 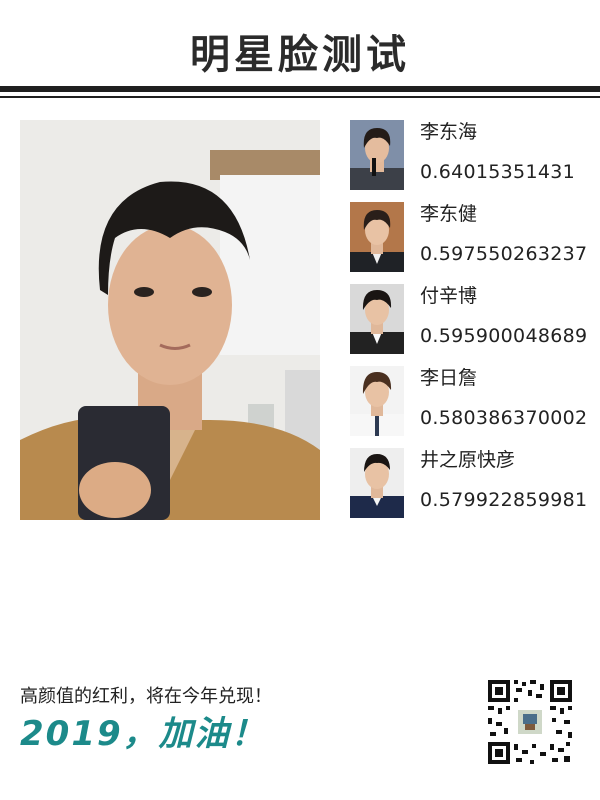 I want to click on qr-code-image, so click(x=530, y=722).